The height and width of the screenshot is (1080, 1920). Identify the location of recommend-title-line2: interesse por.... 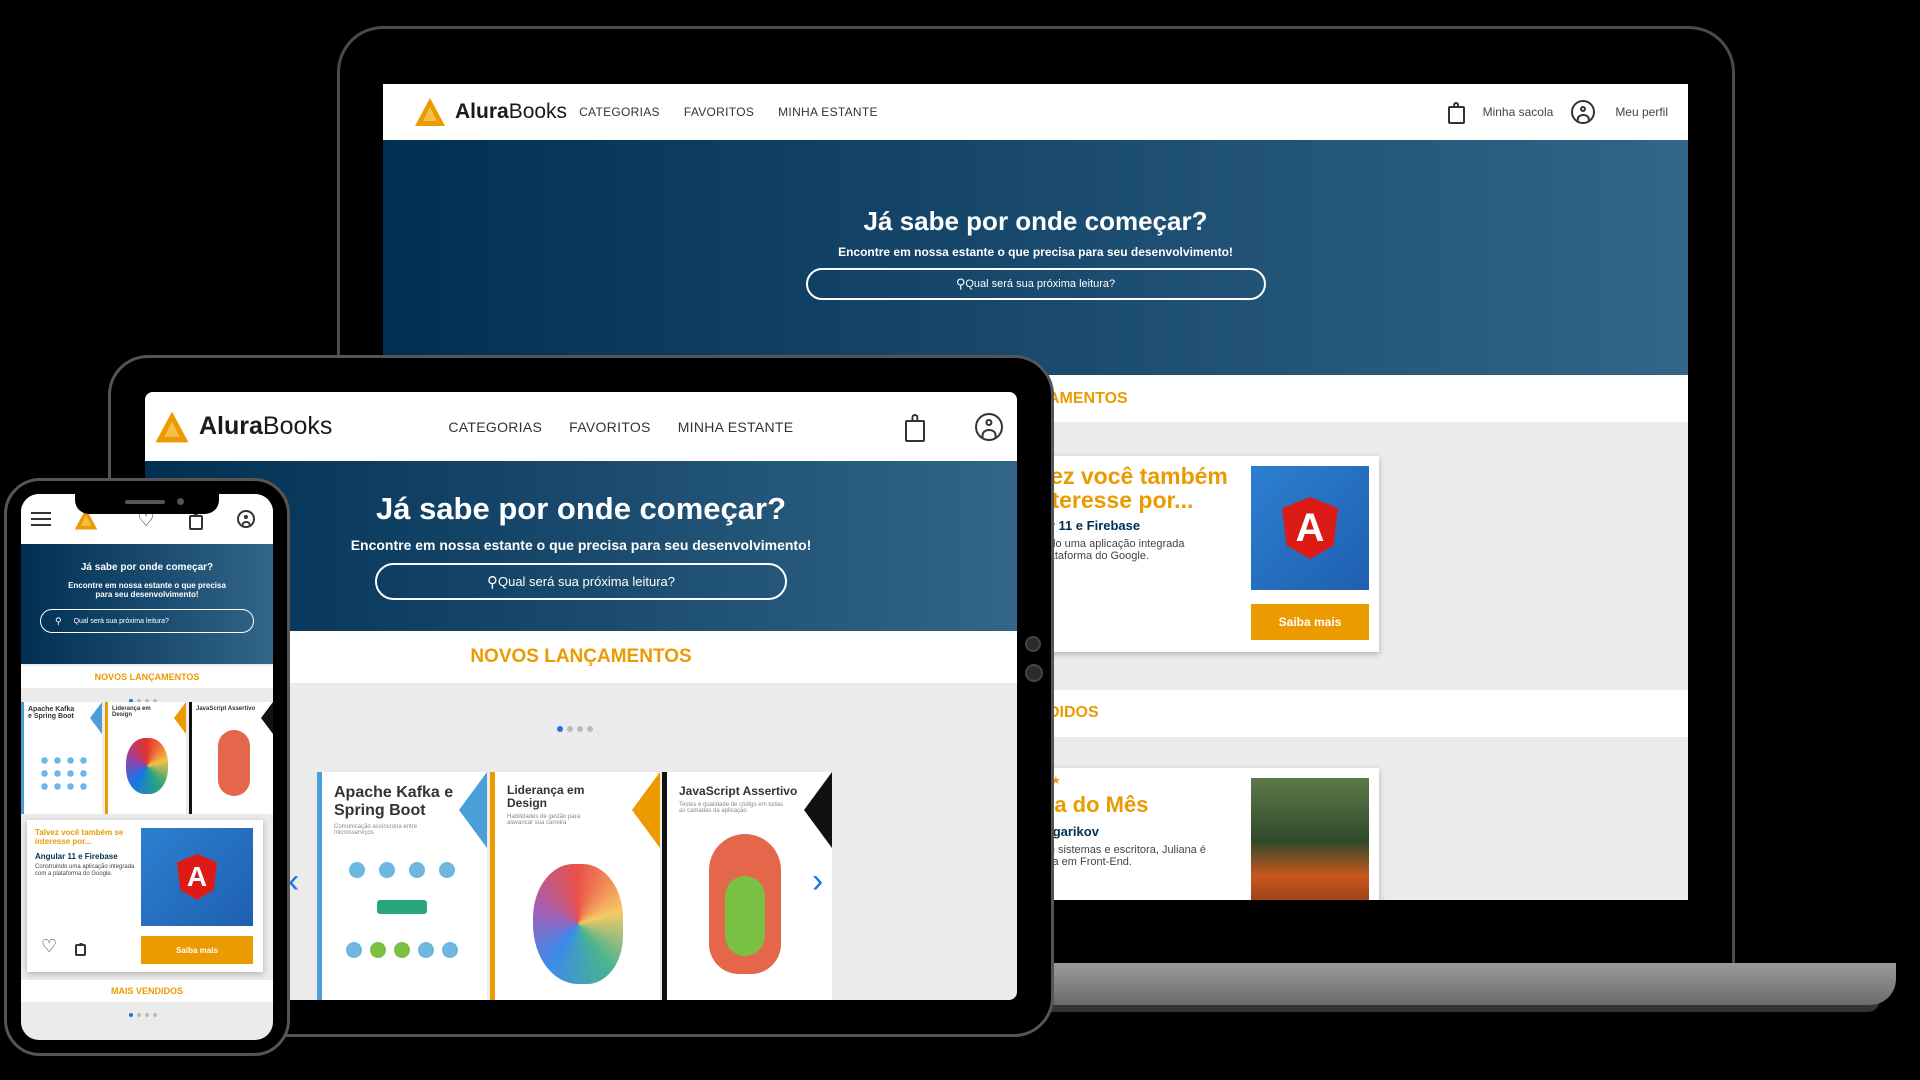
(1112, 500).